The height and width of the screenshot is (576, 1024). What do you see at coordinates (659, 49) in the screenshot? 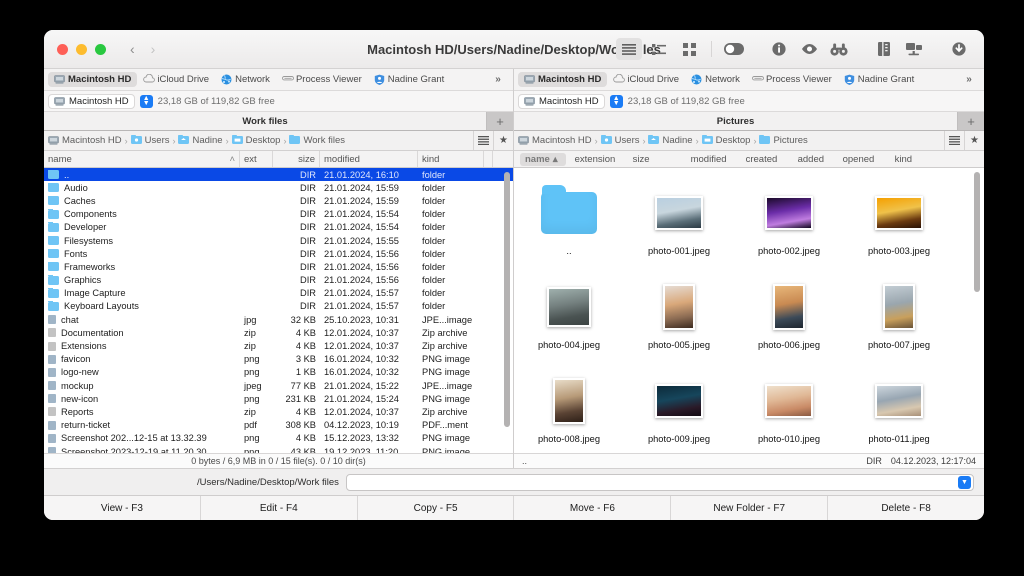
I see `detail-list-view-icon` at bounding box center [659, 49].